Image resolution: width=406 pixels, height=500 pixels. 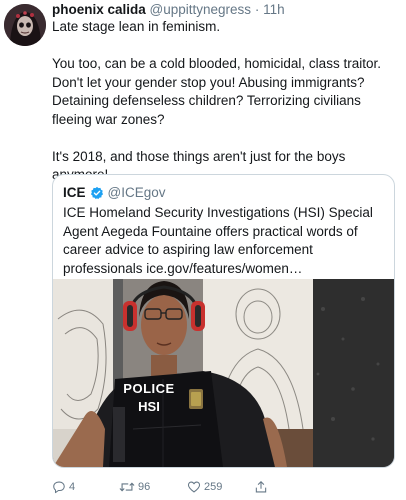 What do you see at coordinates (127, 487) in the screenshot?
I see `retweet-icon` at bounding box center [127, 487].